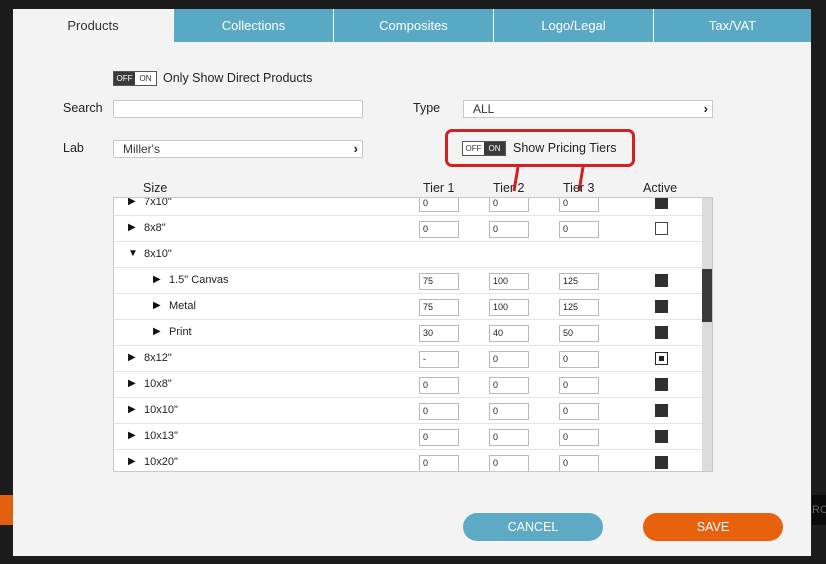 The width and height of the screenshot is (826, 564). I want to click on expanded-triangle-icon: ▼, so click(133, 253).